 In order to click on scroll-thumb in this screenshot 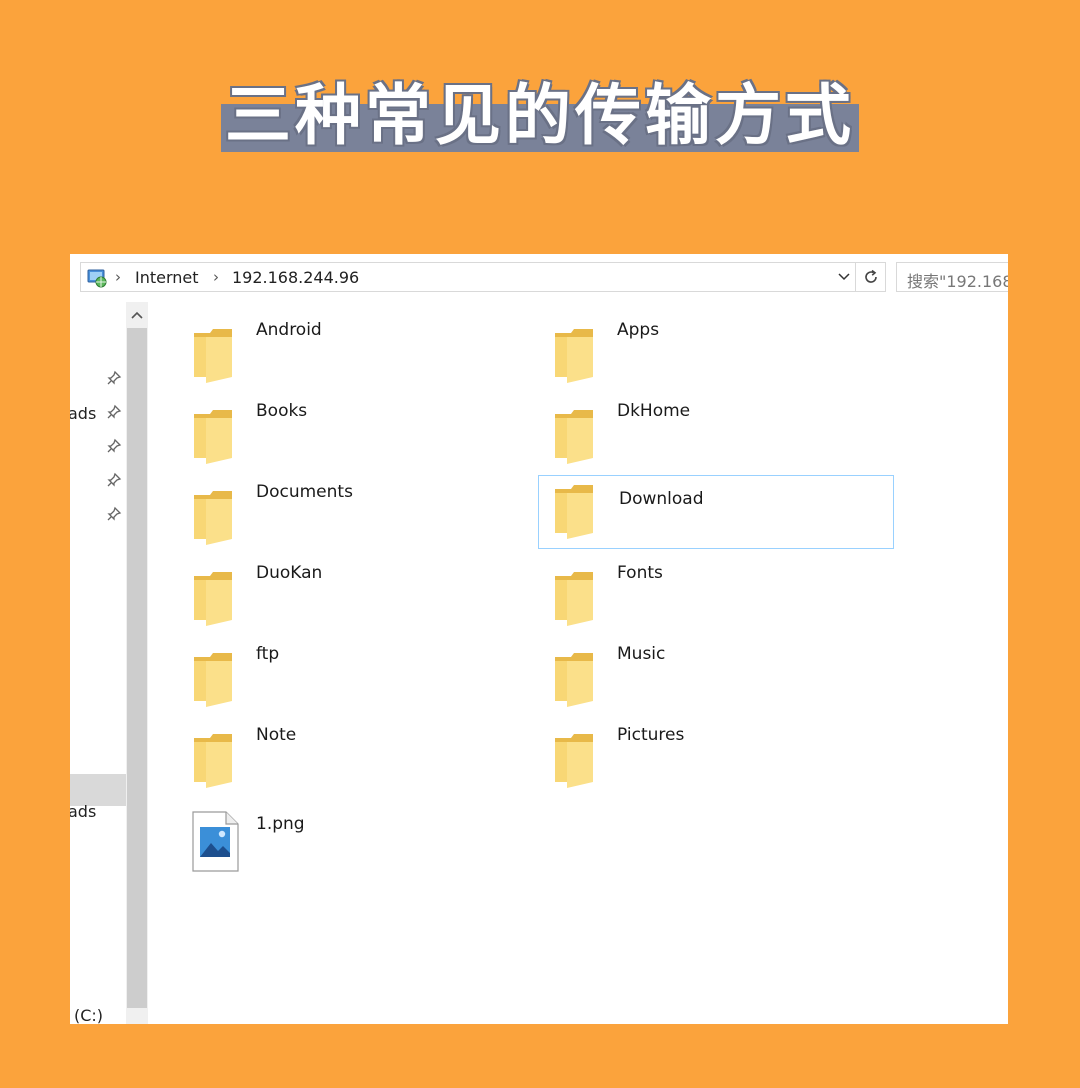, I will do `click(137, 668)`.